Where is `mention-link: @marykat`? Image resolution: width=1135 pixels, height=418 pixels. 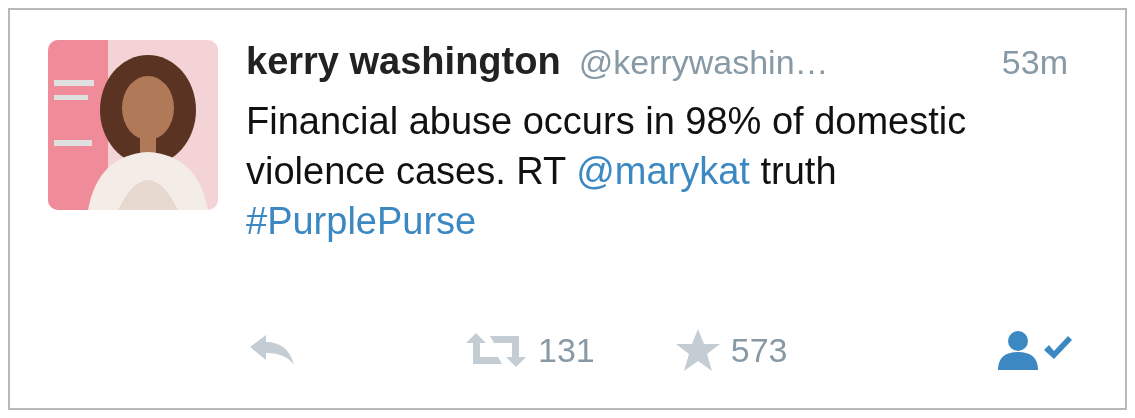 mention-link: @marykat is located at coordinates (663, 171).